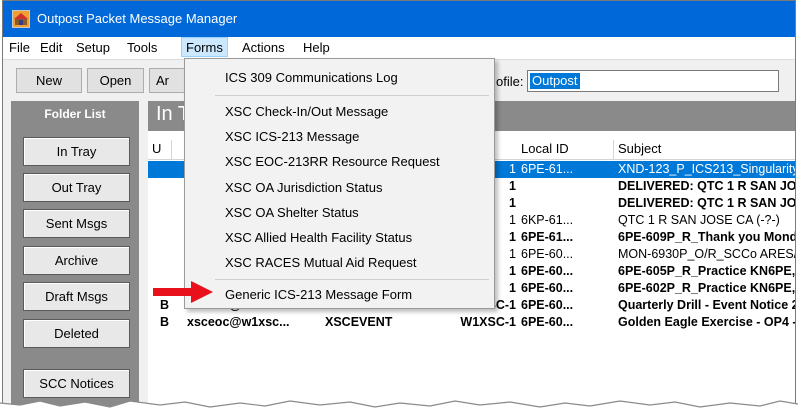  Describe the element at coordinates (93, 47) in the screenshot. I see `menu-setup: Setup` at that location.